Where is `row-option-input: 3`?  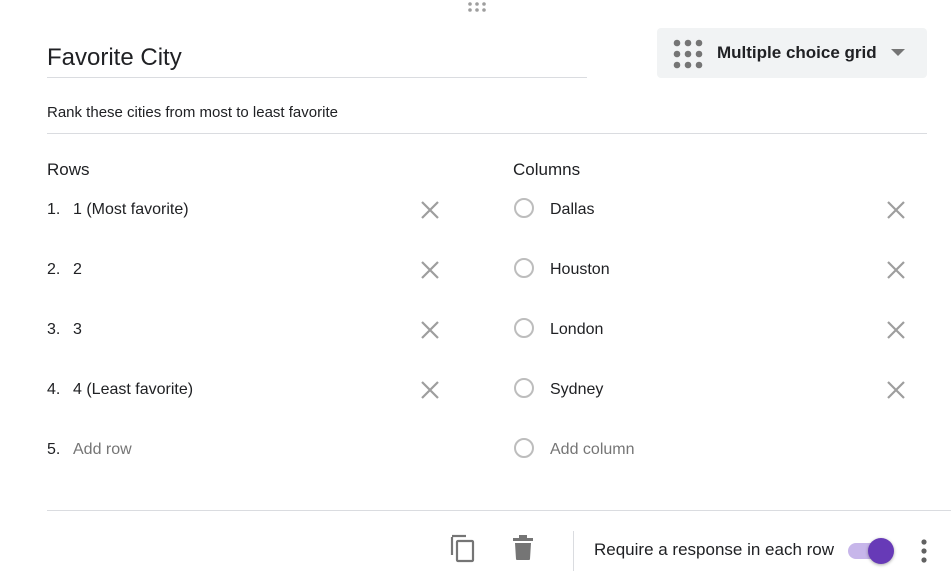 row-option-input: 3 is located at coordinates (77, 330).